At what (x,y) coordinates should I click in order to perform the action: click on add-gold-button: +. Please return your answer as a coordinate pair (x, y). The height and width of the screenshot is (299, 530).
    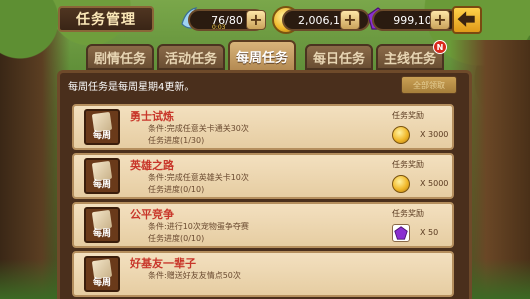
    Looking at the image, I should click on (350, 20).